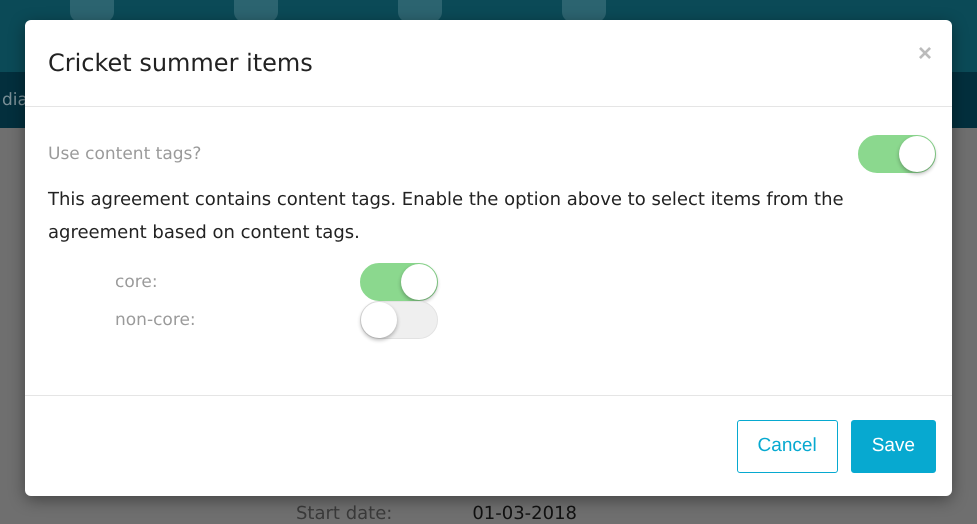 The height and width of the screenshot is (524, 977). Describe the element at coordinates (787, 446) in the screenshot. I see `cancel-button: Cancel` at that location.